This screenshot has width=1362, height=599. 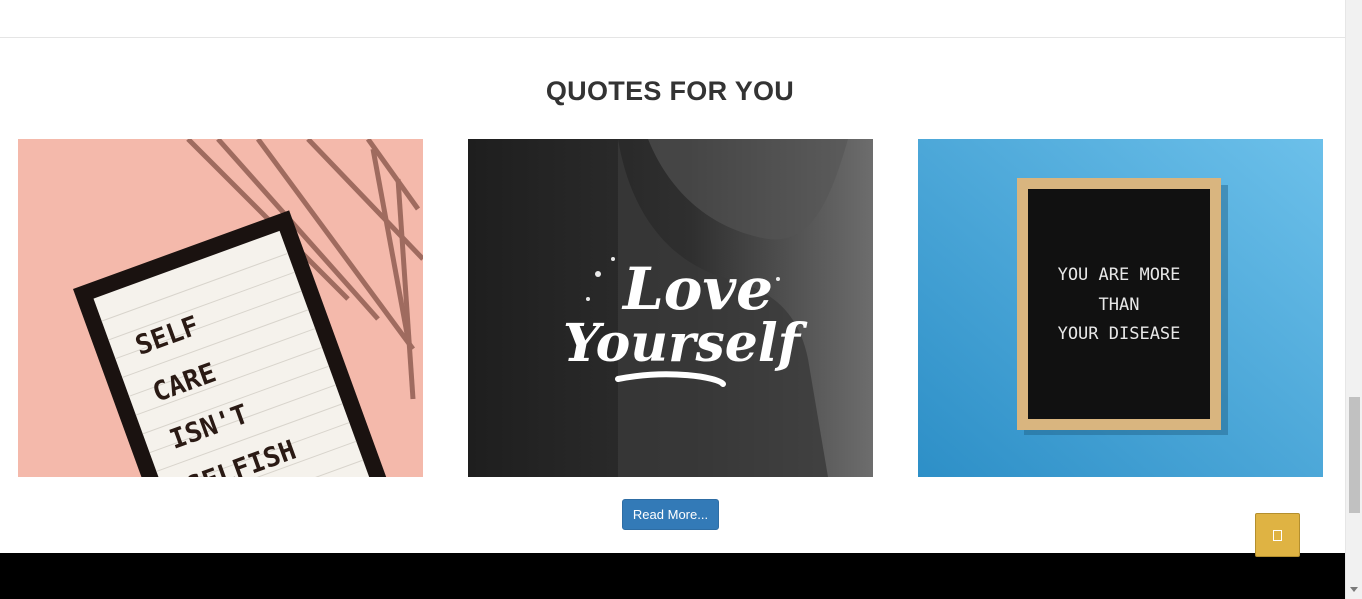 What do you see at coordinates (1119, 305) in the screenshot?
I see `quote-3-line-2: THAN` at bounding box center [1119, 305].